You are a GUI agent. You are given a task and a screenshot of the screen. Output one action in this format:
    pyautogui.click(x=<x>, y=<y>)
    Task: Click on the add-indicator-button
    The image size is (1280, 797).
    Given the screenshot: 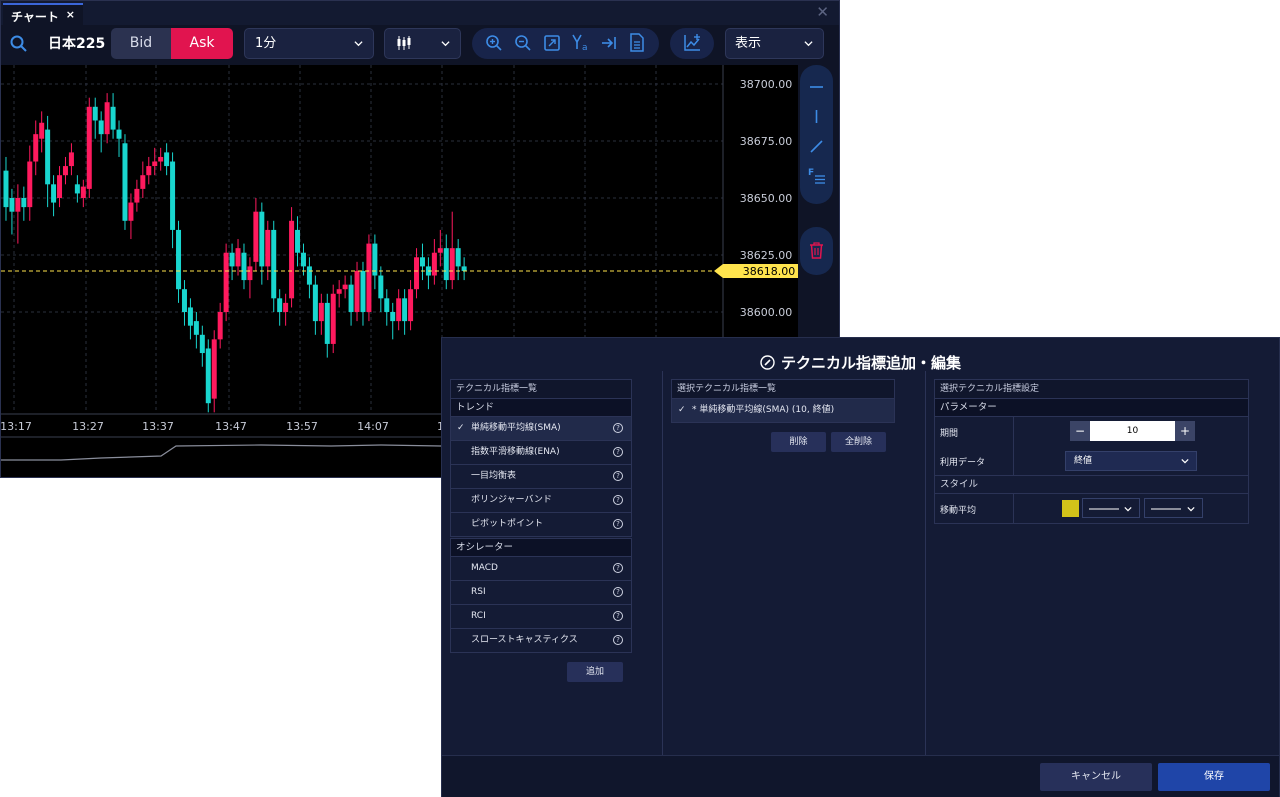 What is the action you would take?
    pyautogui.click(x=692, y=43)
    